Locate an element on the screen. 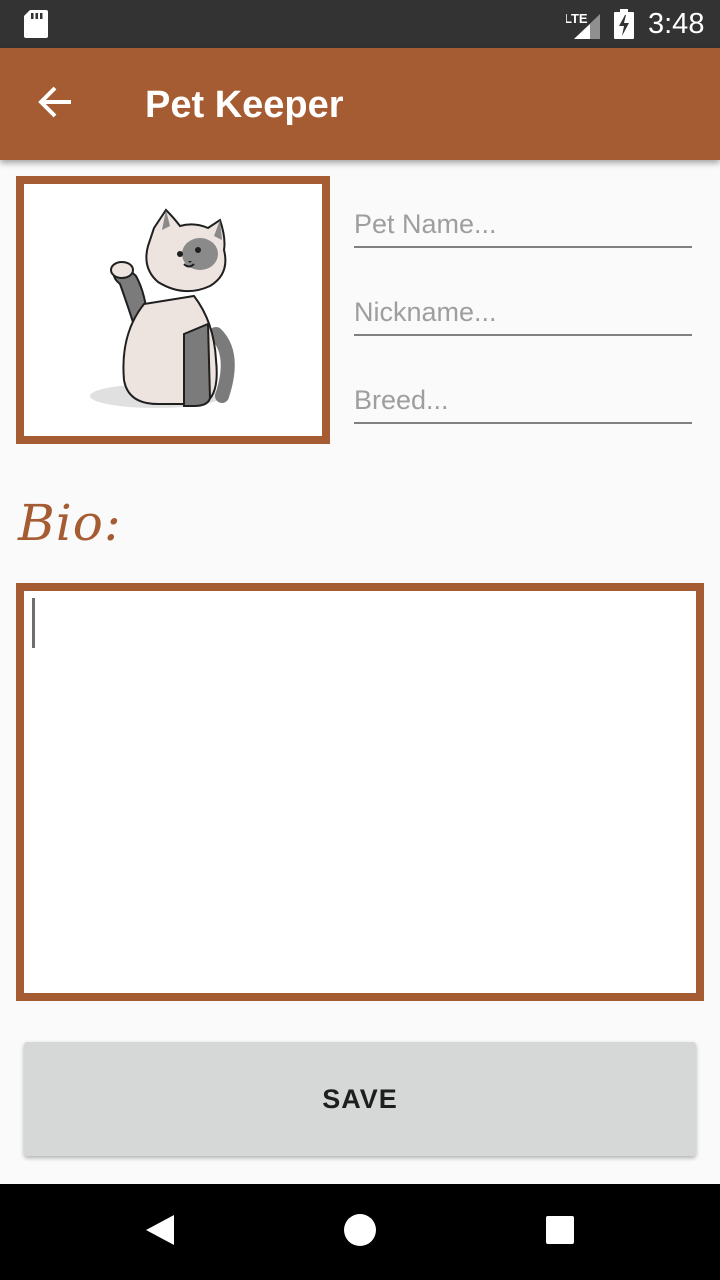 This screenshot has height=1280, width=720. sd-card-icon is located at coordinates (36, 26).